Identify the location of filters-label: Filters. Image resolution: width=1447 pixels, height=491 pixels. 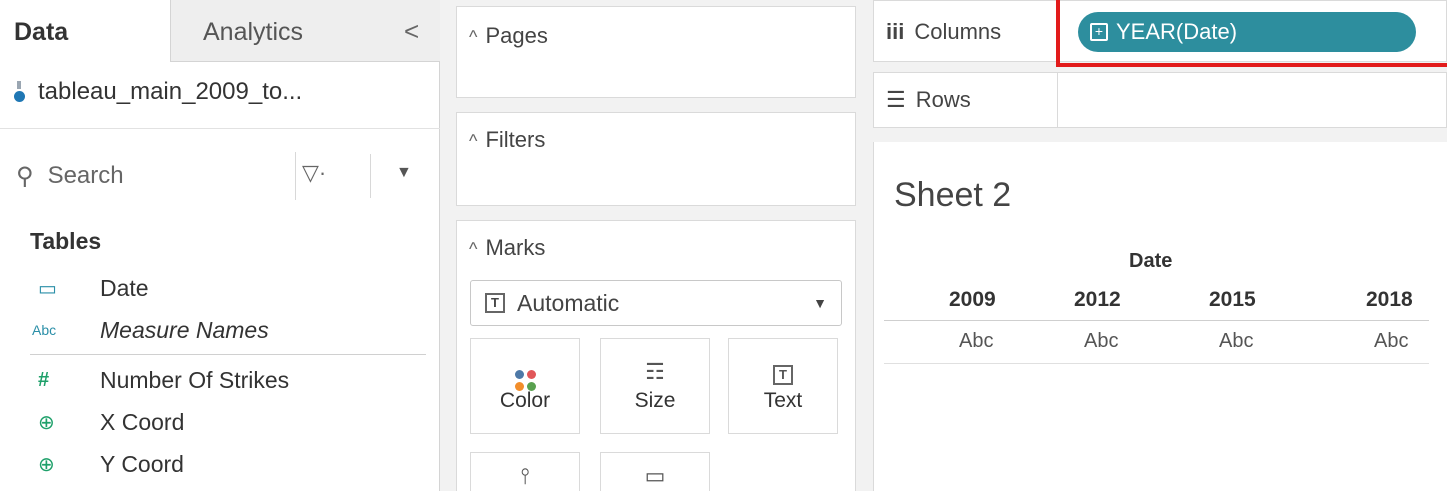
(515, 139).